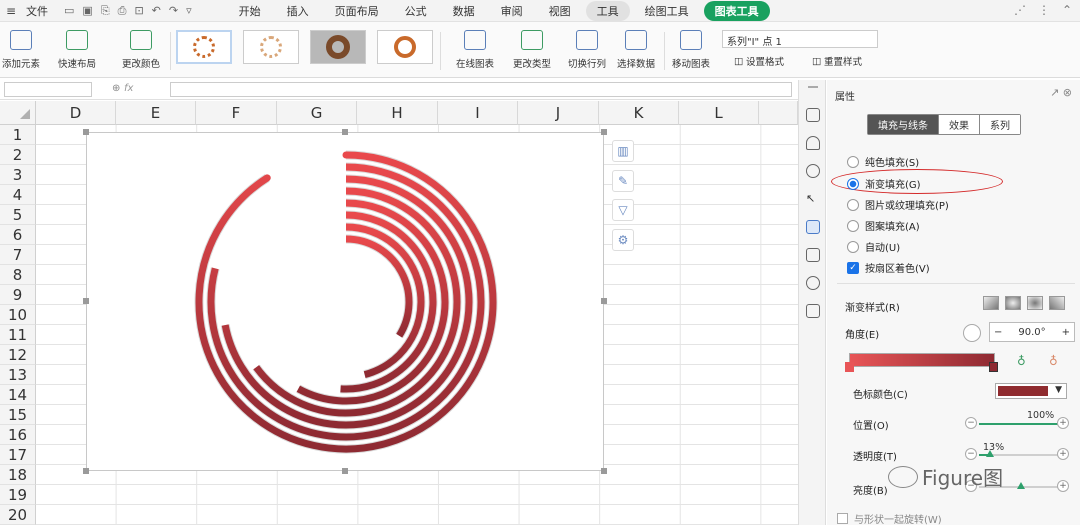  Describe the element at coordinates (77, 50) in the screenshot. I see `quick-layout-button: 快速布局` at that location.